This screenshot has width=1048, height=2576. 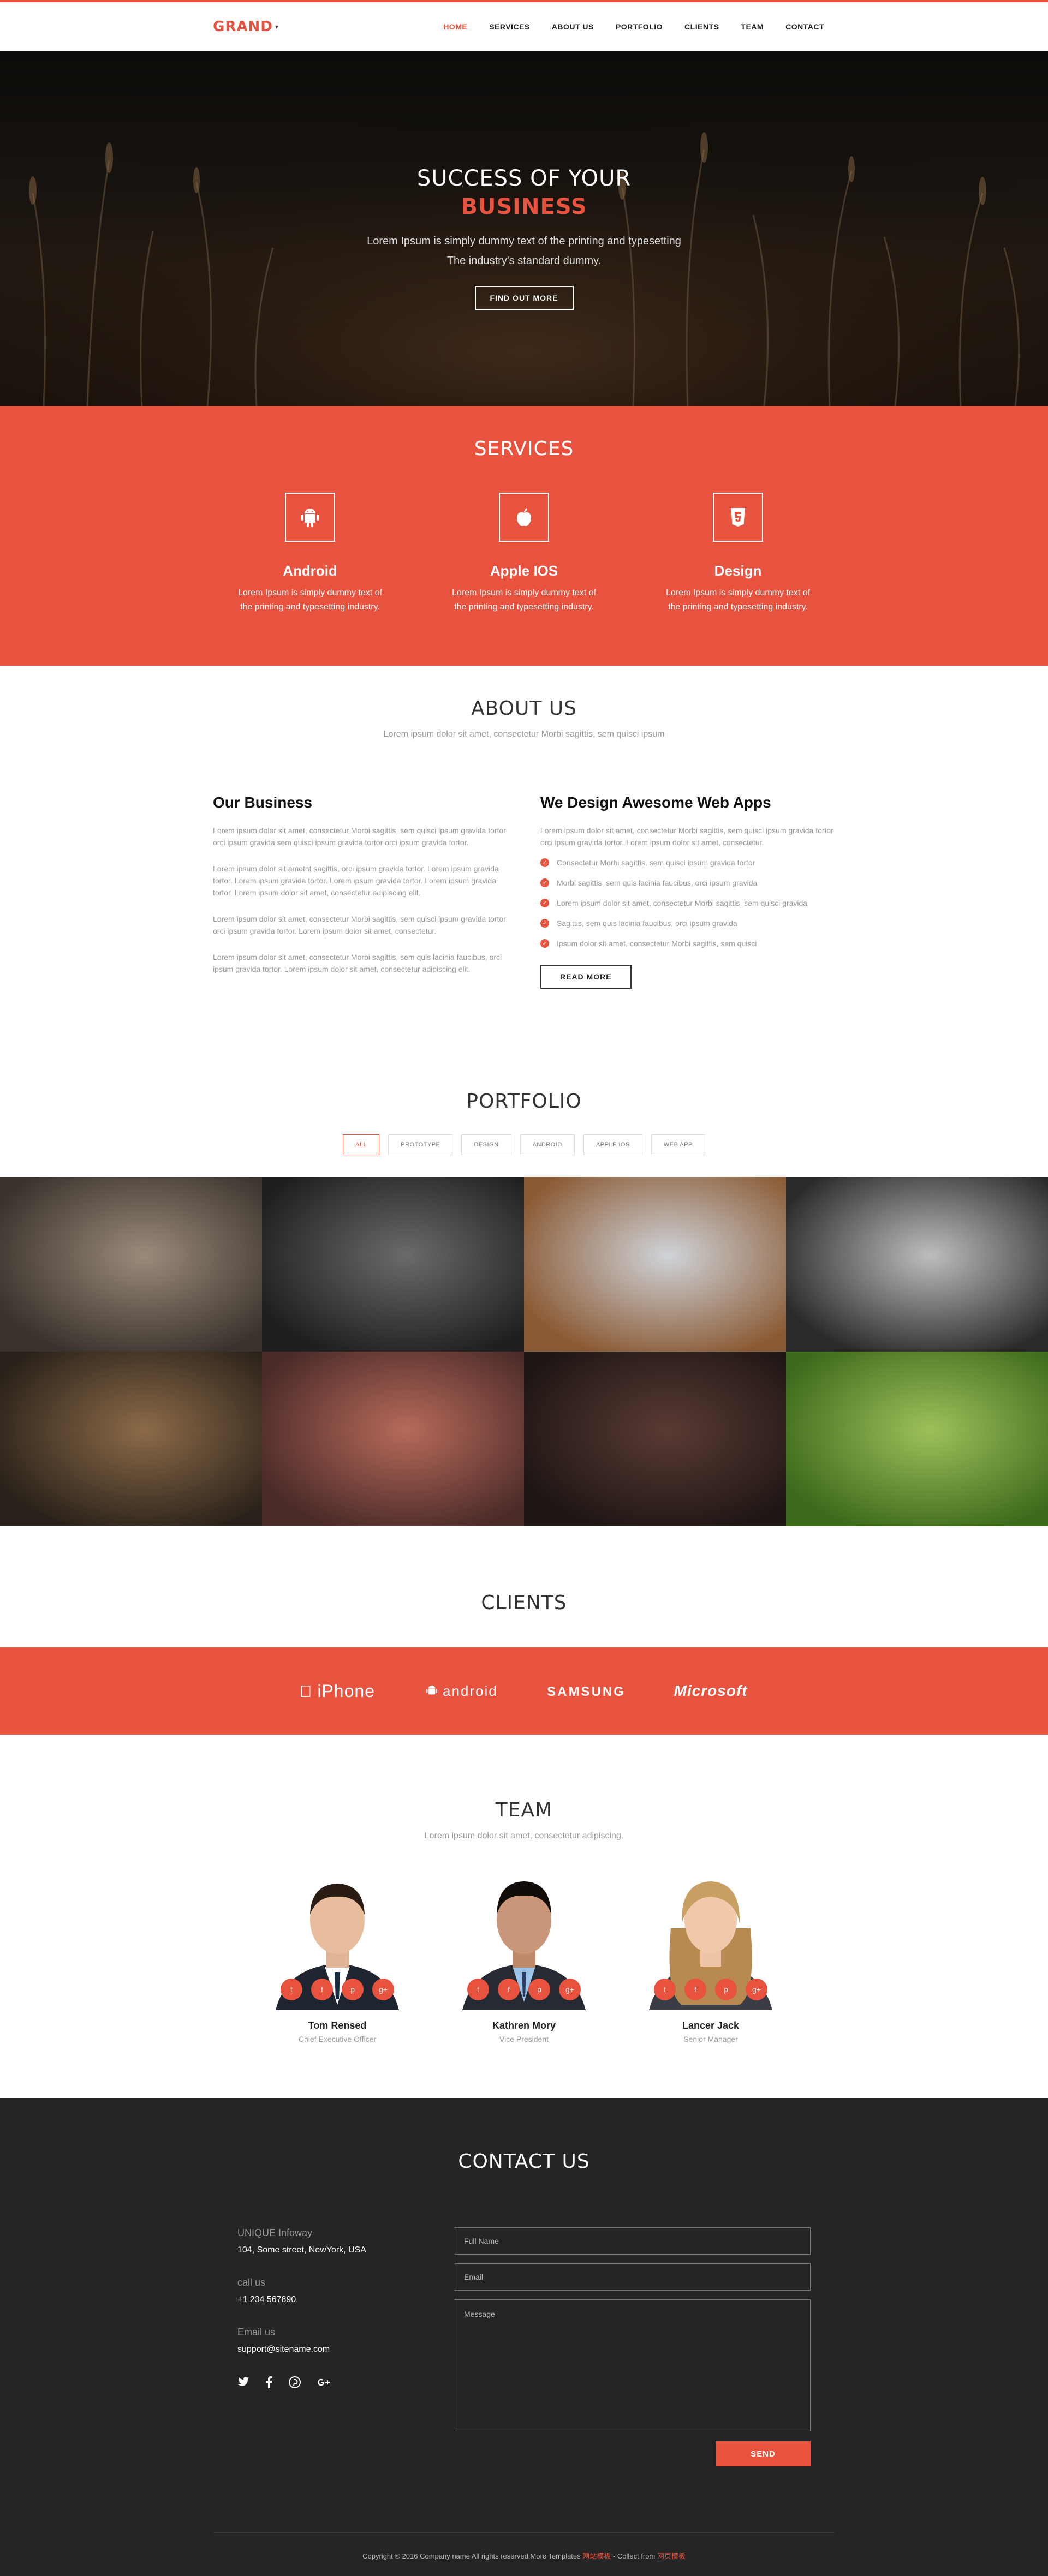 I want to click on twitter-icon, so click(x=243, y=2384).